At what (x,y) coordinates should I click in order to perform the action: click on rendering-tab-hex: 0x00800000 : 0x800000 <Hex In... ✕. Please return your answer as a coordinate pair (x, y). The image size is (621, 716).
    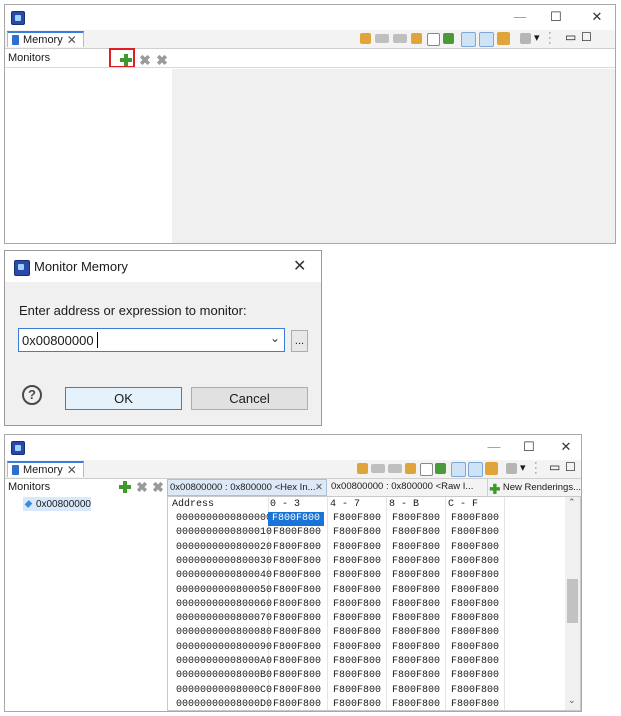
    Looking at the image, I should click on (247, 487).